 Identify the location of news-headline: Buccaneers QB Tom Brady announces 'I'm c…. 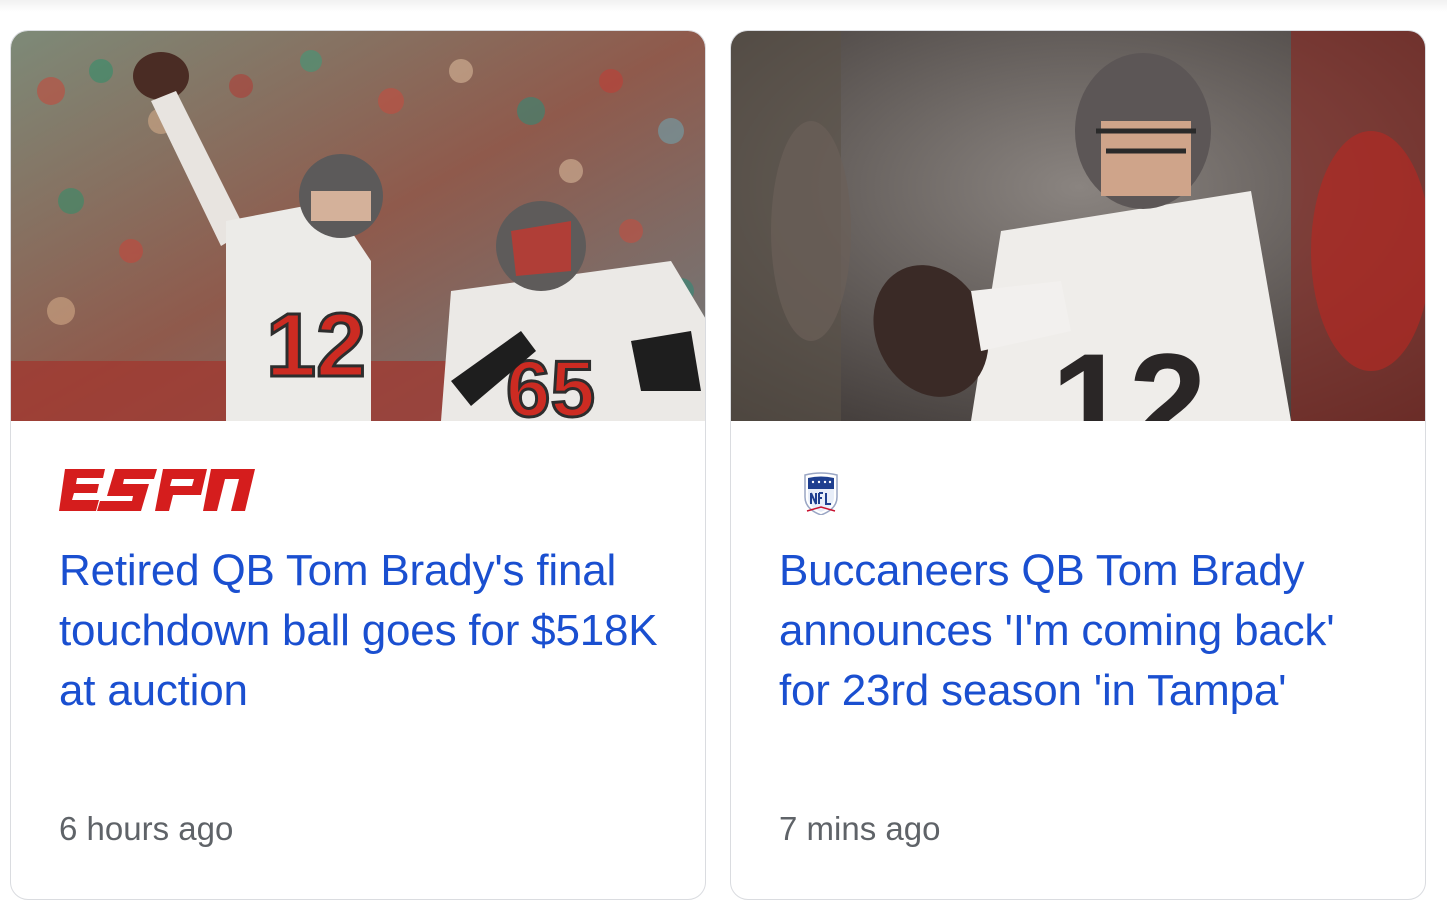
(1079, 631).